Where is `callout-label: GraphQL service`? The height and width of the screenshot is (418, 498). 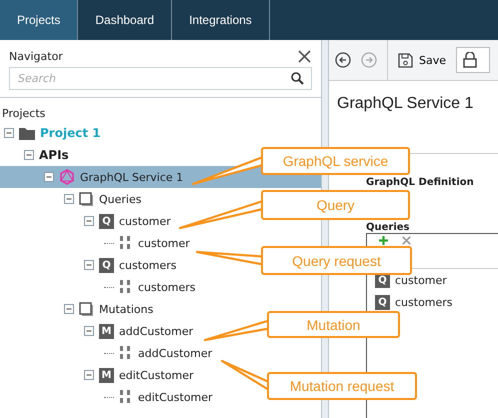 callout-label: GraphQL service is located at coordinates (335, 161).